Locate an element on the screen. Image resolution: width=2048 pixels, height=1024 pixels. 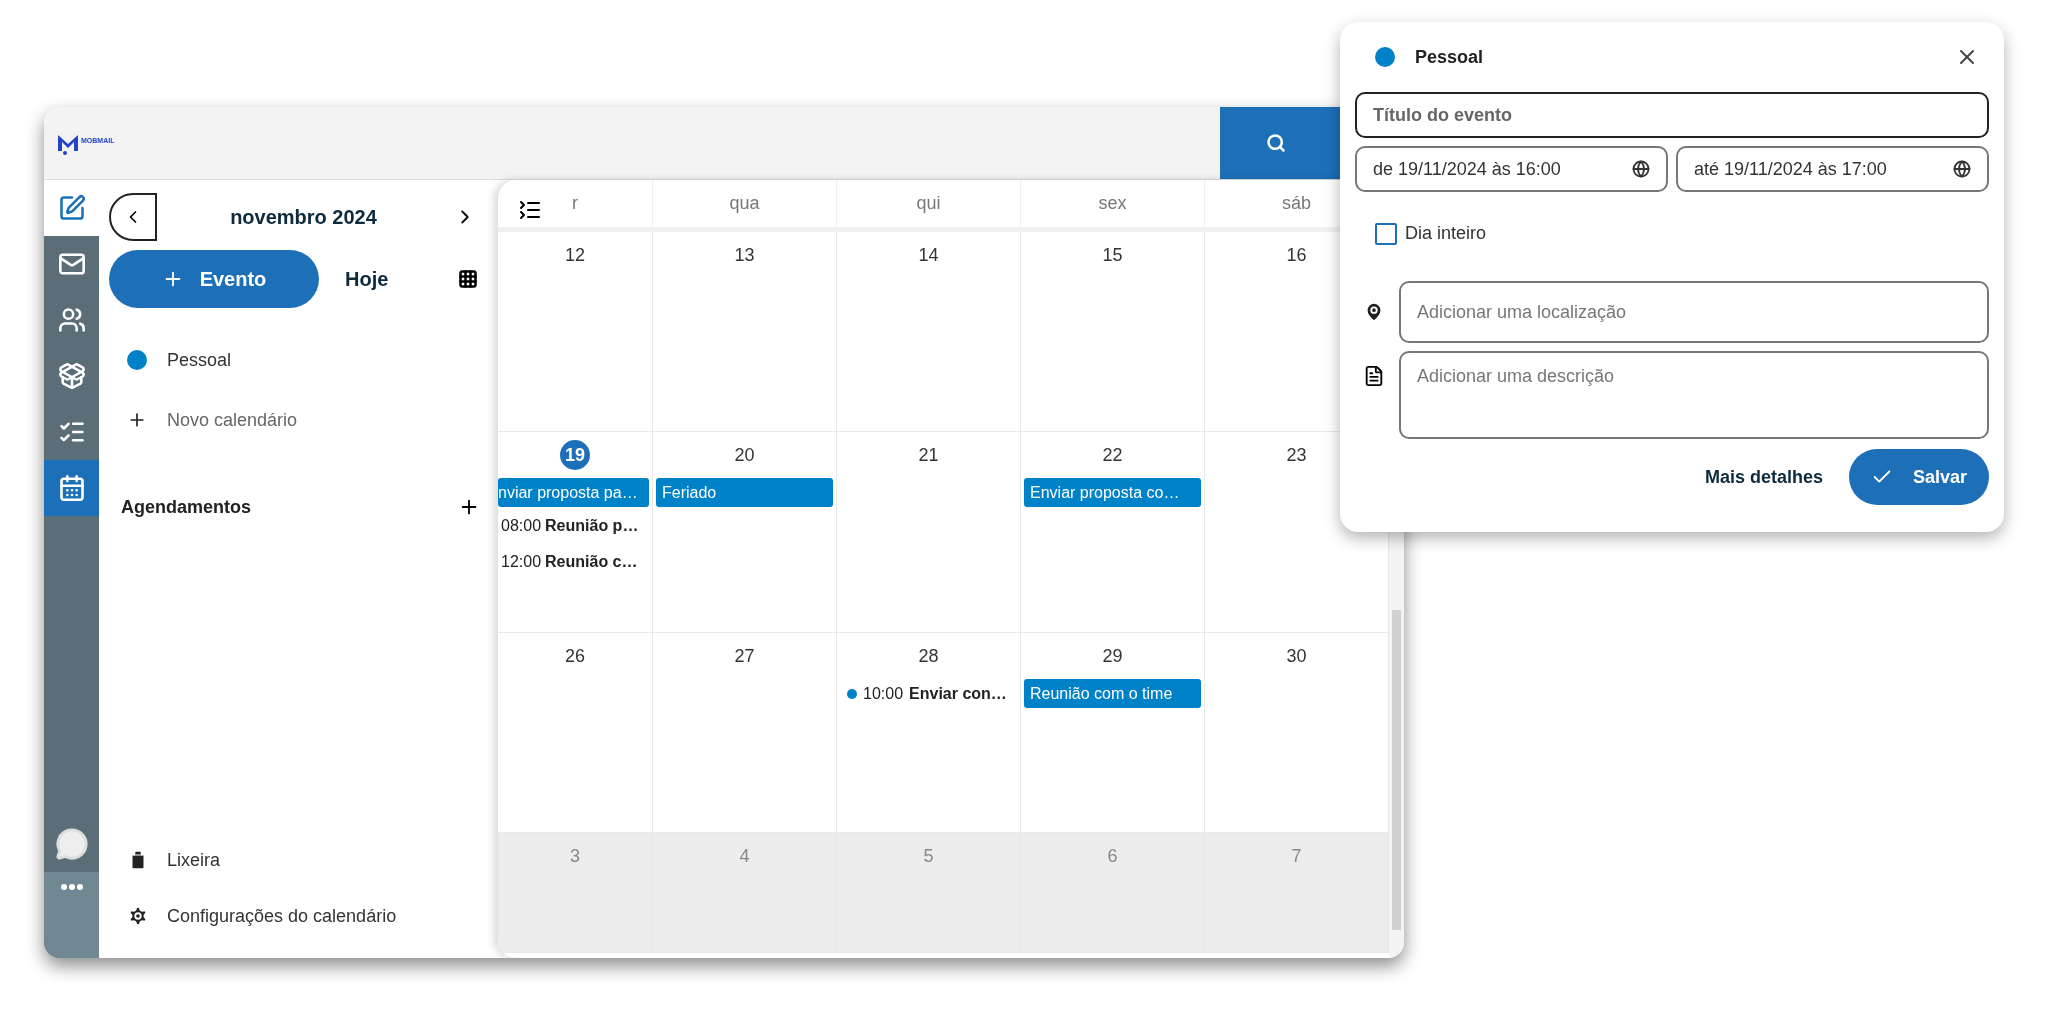
day-cell: 29 Reunião com o time is located at coordinates (1113, 732).